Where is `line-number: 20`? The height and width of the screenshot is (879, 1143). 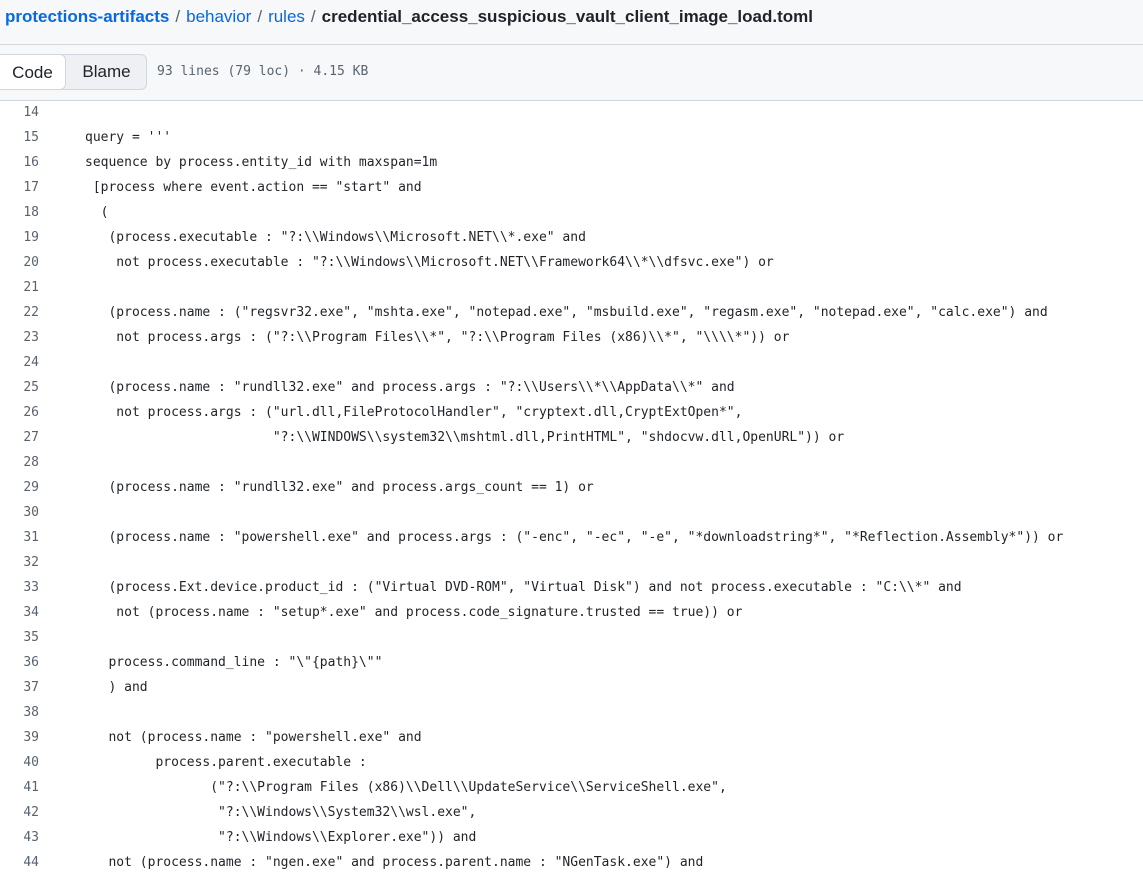 line-number: 20 is located at coordinates (19, 262).